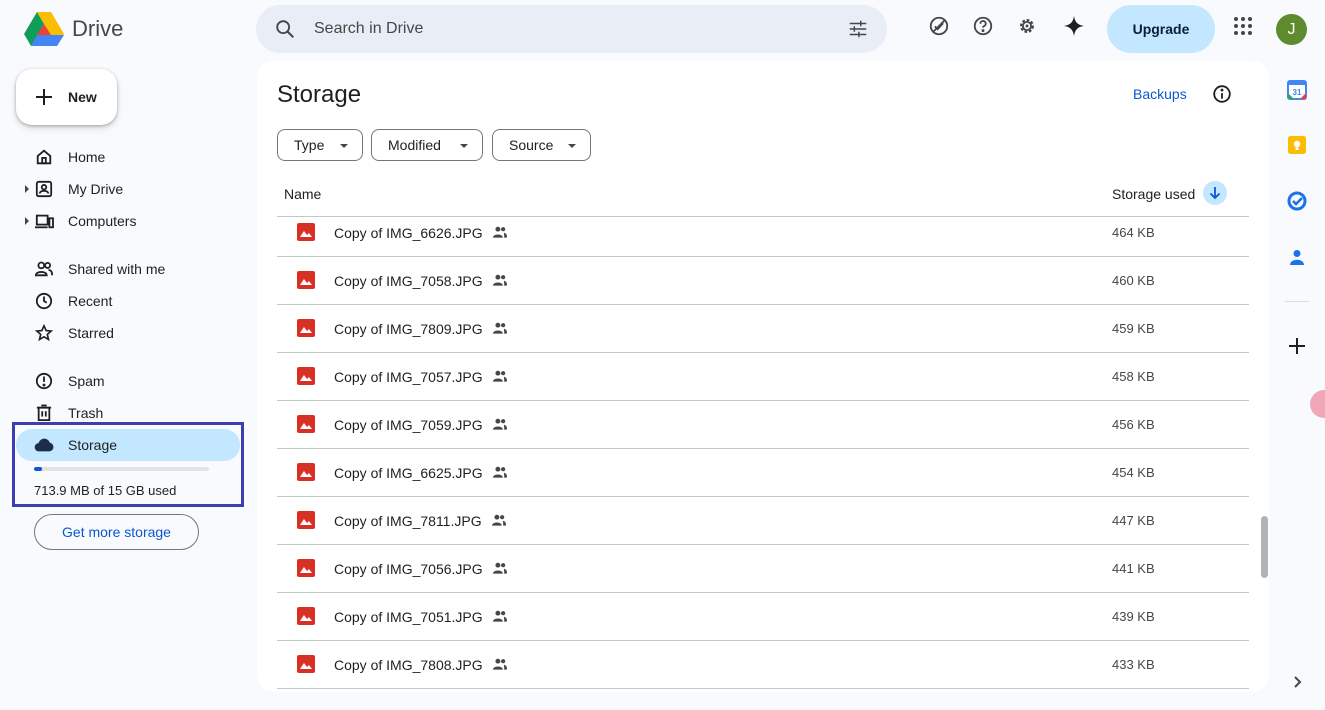  What do you see at coordinates (983, 26) in the screenshot?
I see `help-icon` at bounding box center [983, 26].